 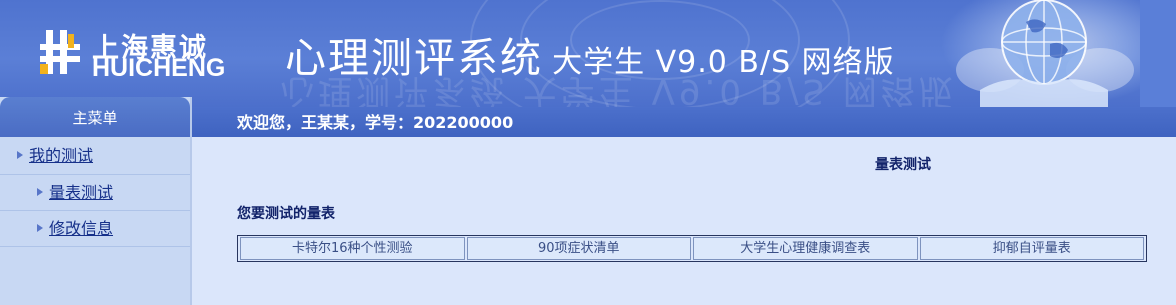 What do you see at coordinates (805, 248) in the screenshot?
I see `scale-button-college-mental-health: 大学生心理健康调查表` at bounding box center [805, 248].